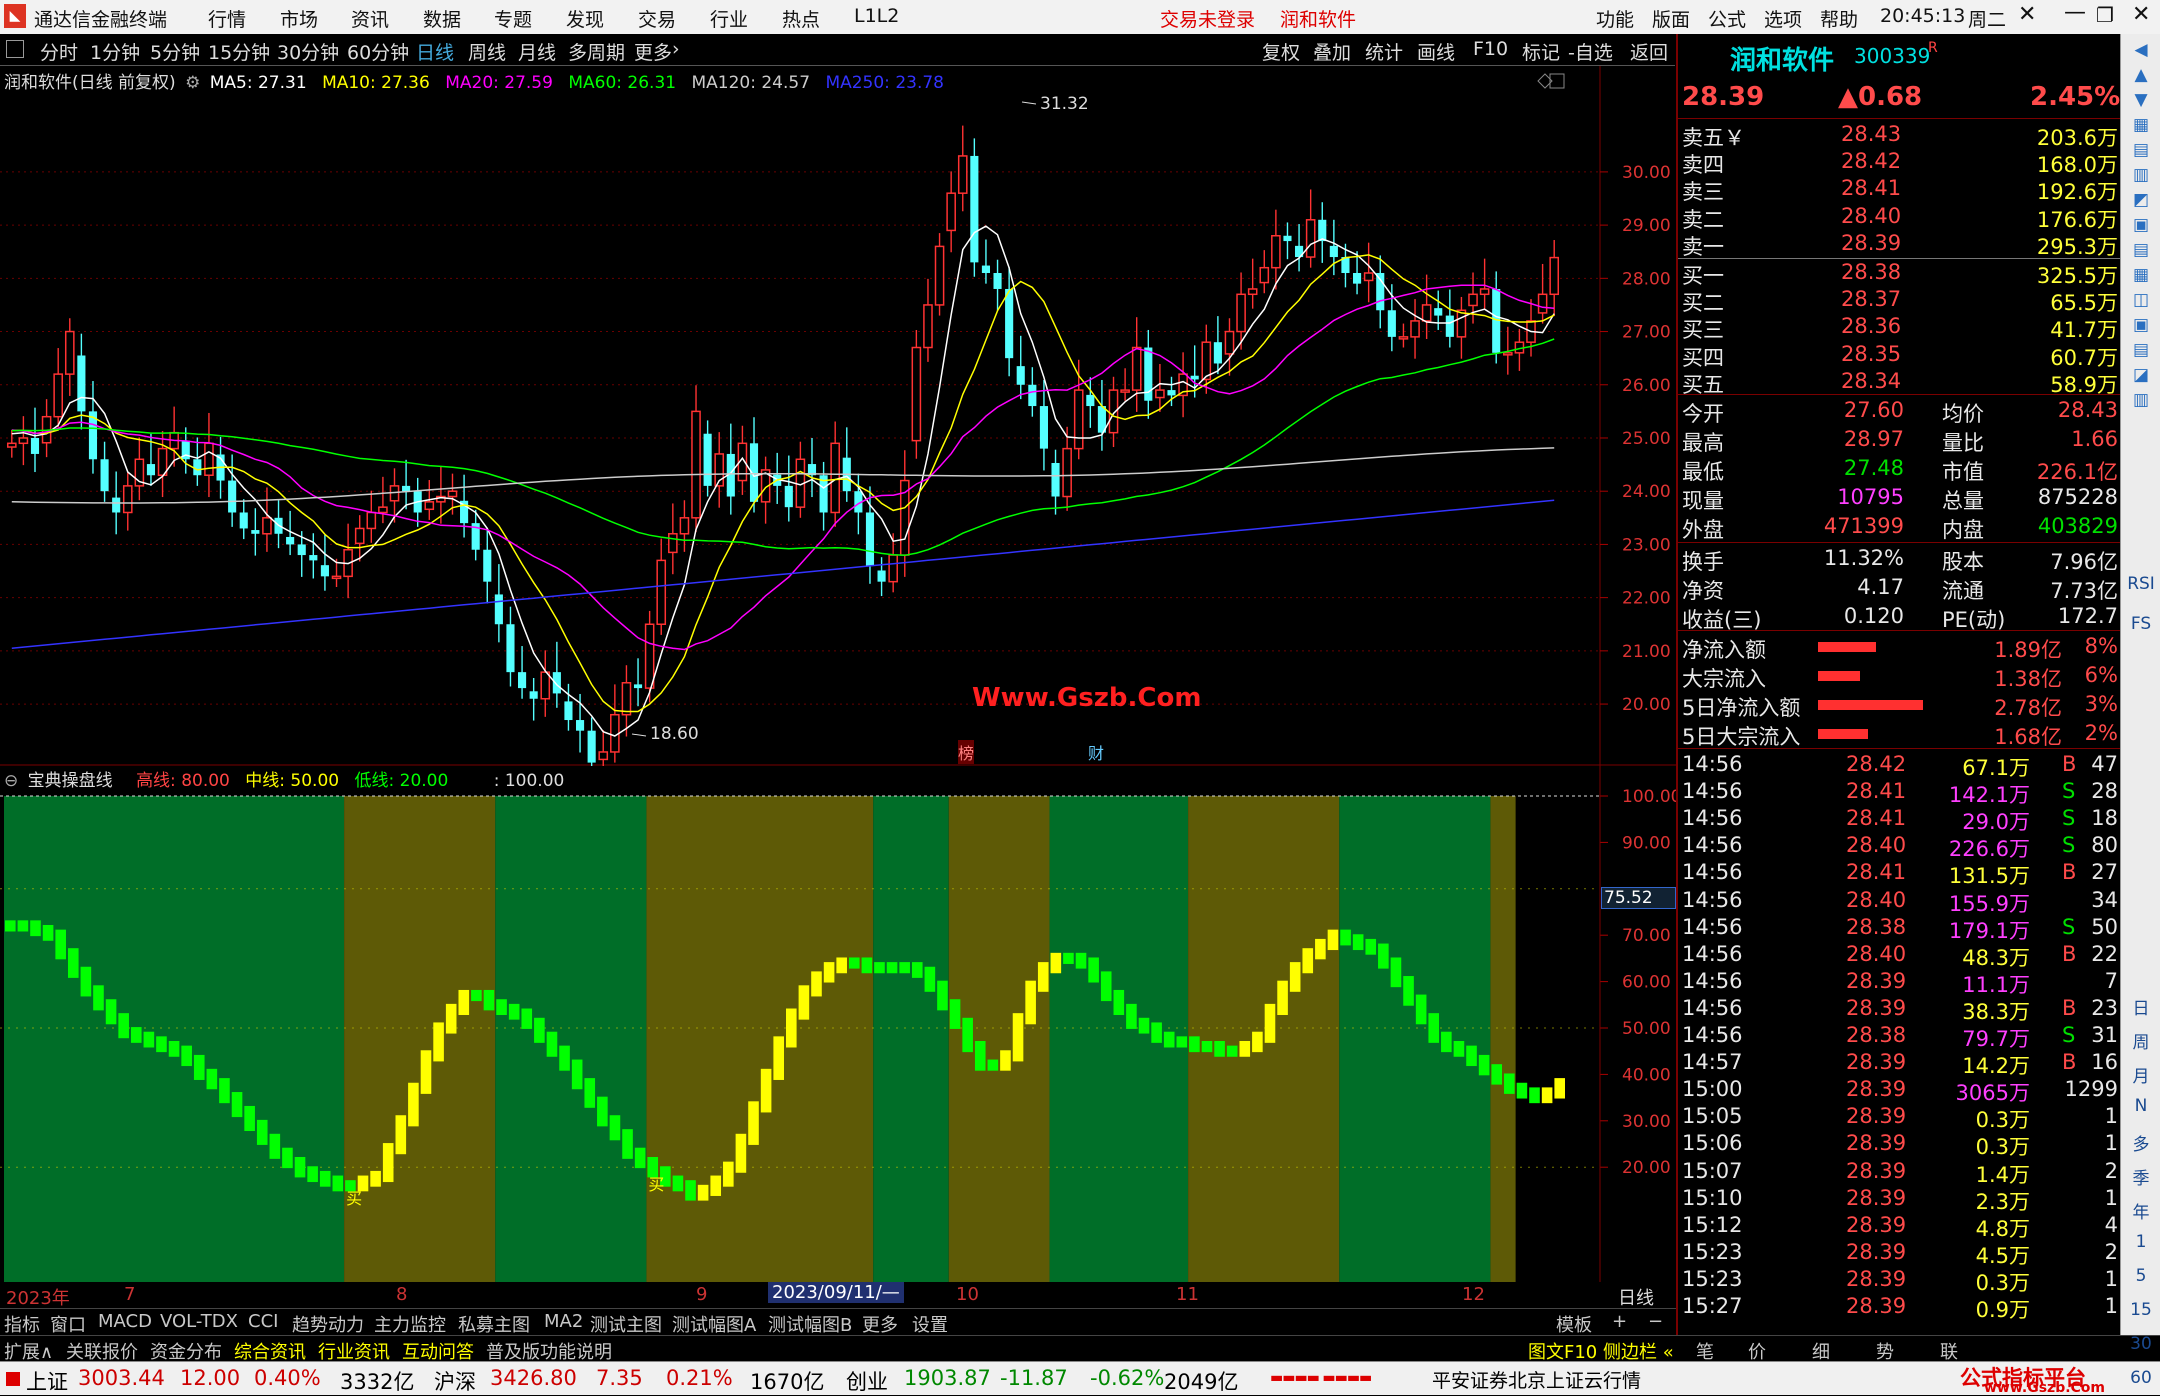  Describe the element at coordinates (370, 18) in the screenshot. I see `menu-item: 资讯` at that location.